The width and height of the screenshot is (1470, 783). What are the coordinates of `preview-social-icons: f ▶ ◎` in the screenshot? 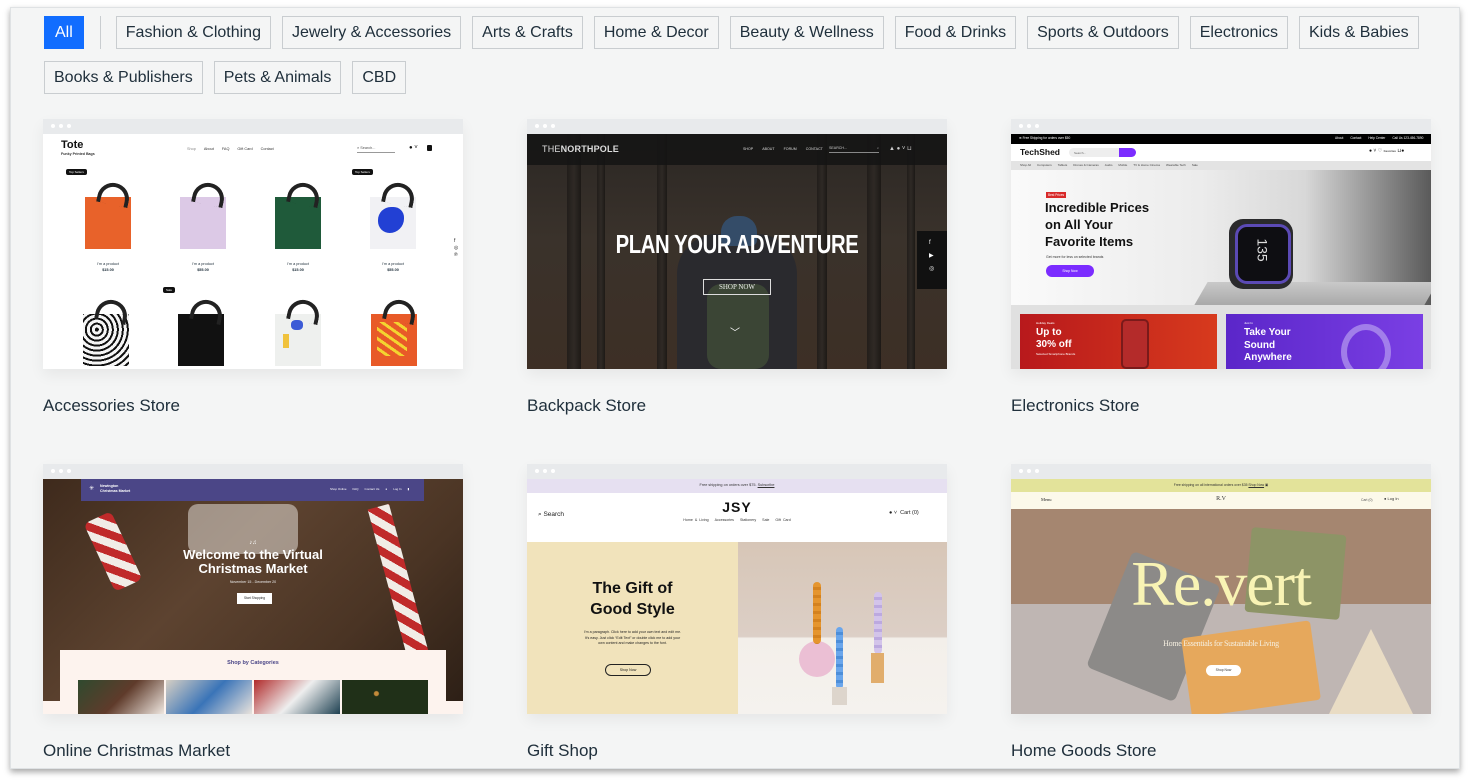 It's located at (932, 256).